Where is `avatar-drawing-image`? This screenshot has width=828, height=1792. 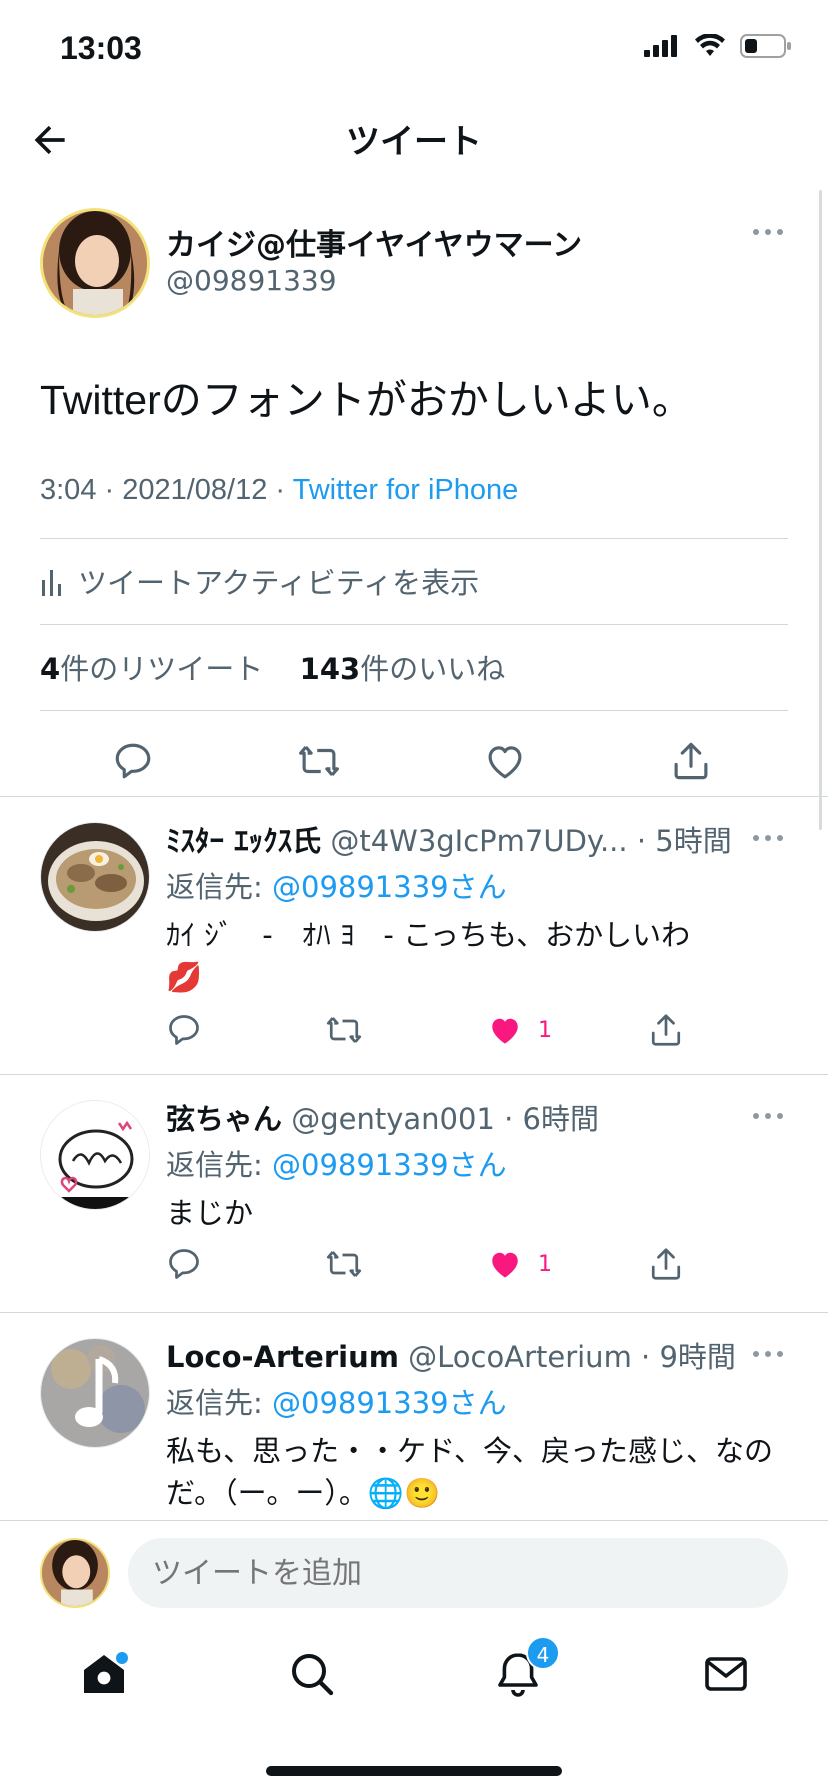
avatar-drawing-image is located at coordinates (95, 1155).